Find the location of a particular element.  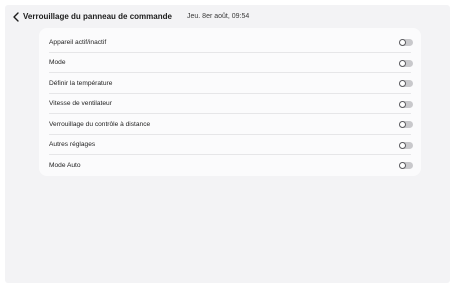

setting-label: Mode Auto is located at coordinates (65, 165).